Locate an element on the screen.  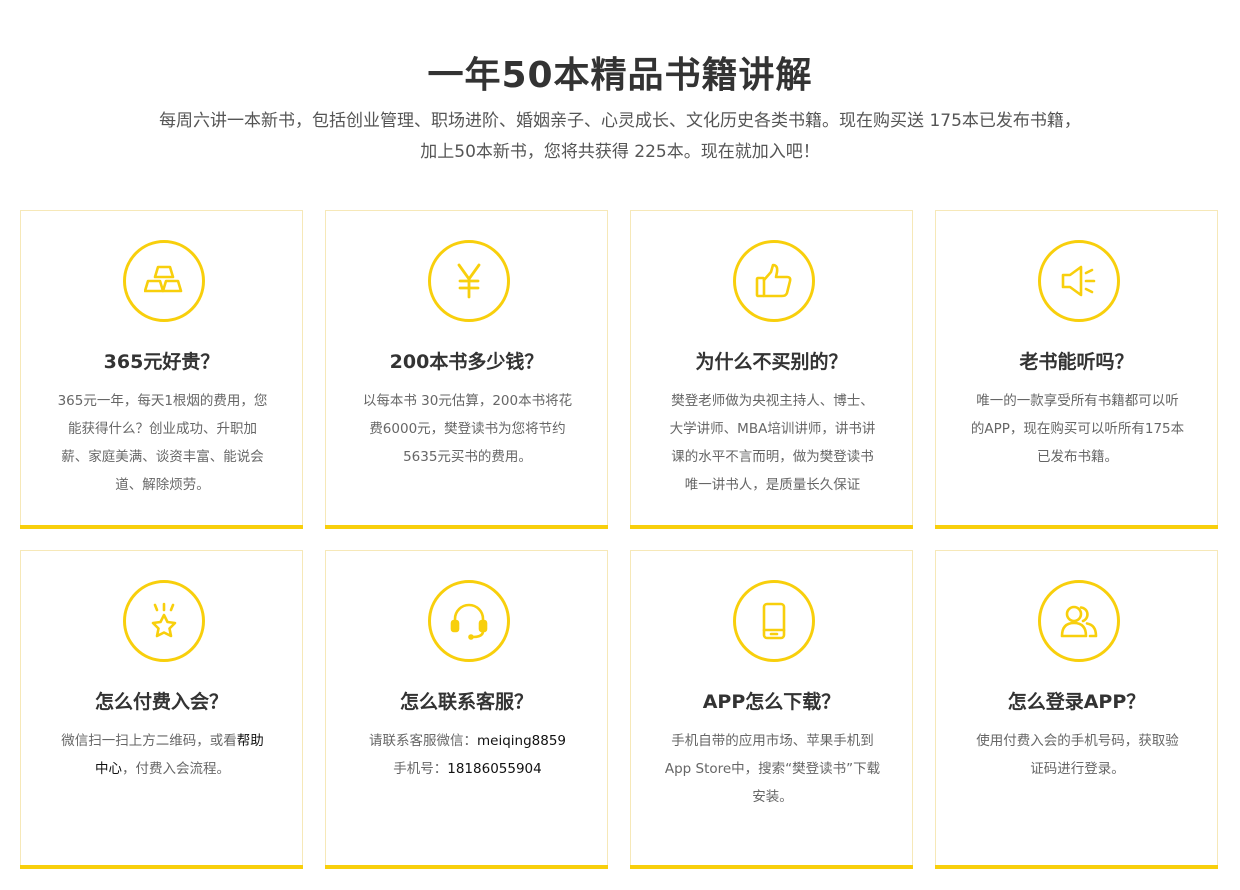
card-title: 200本书多少钱？ is located at coordinates (466, 362).